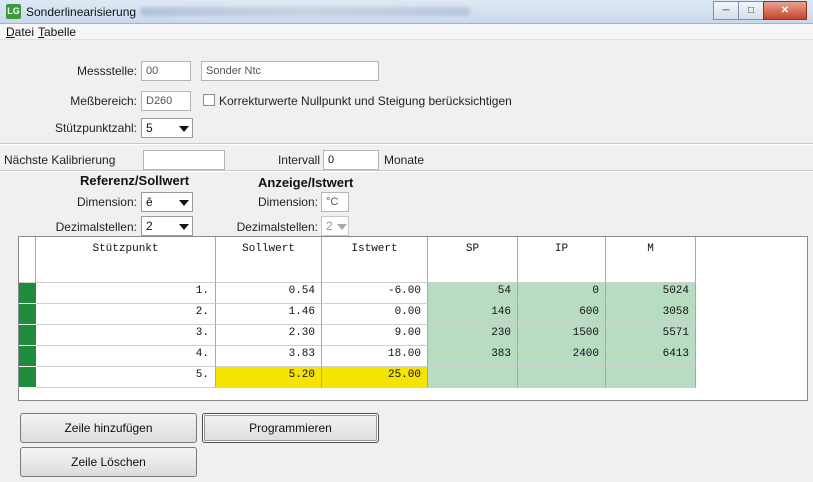 This screenshot has height=482, width=813. I want to click on table-cell: 6413, so click(651, 356).